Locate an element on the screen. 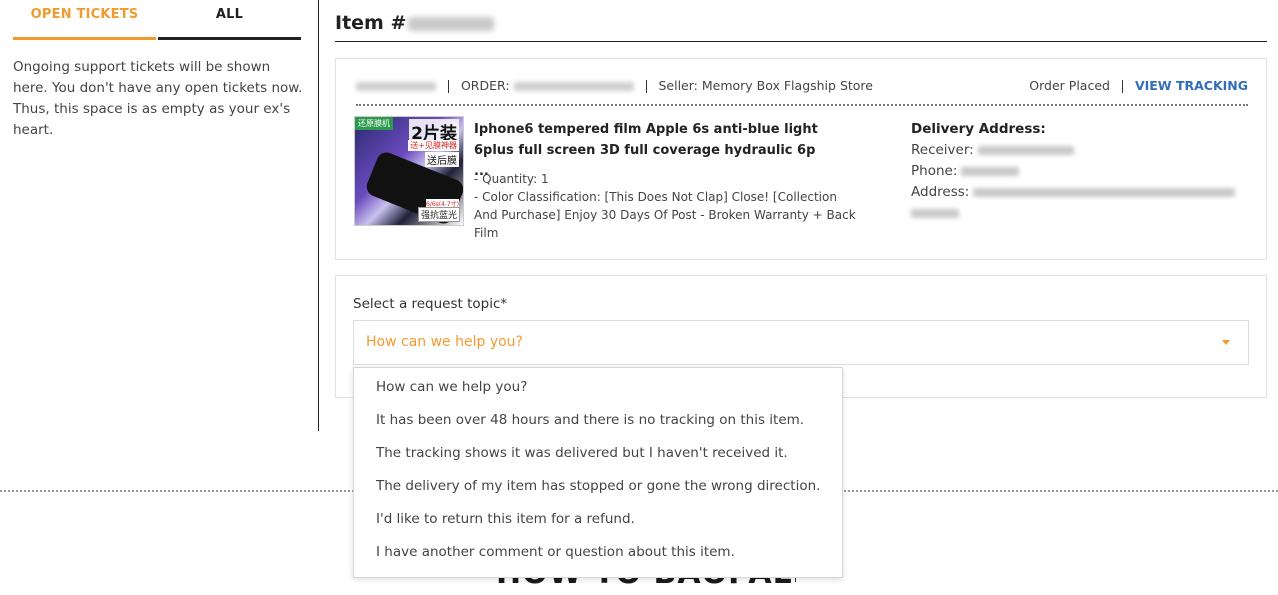  order-label: ORDER: is located at coordinates (485, 85).